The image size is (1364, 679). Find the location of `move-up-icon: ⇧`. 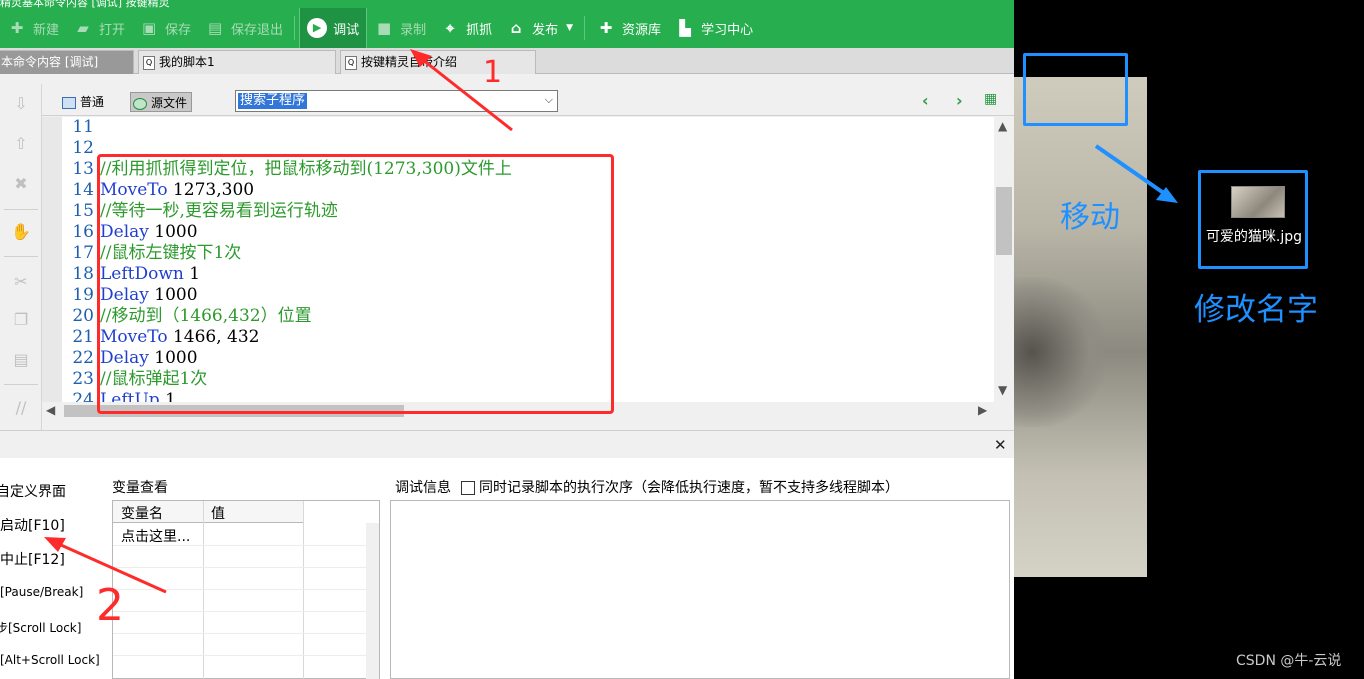

move-up-icon: ⇧ is located at coordinates (21, 144).